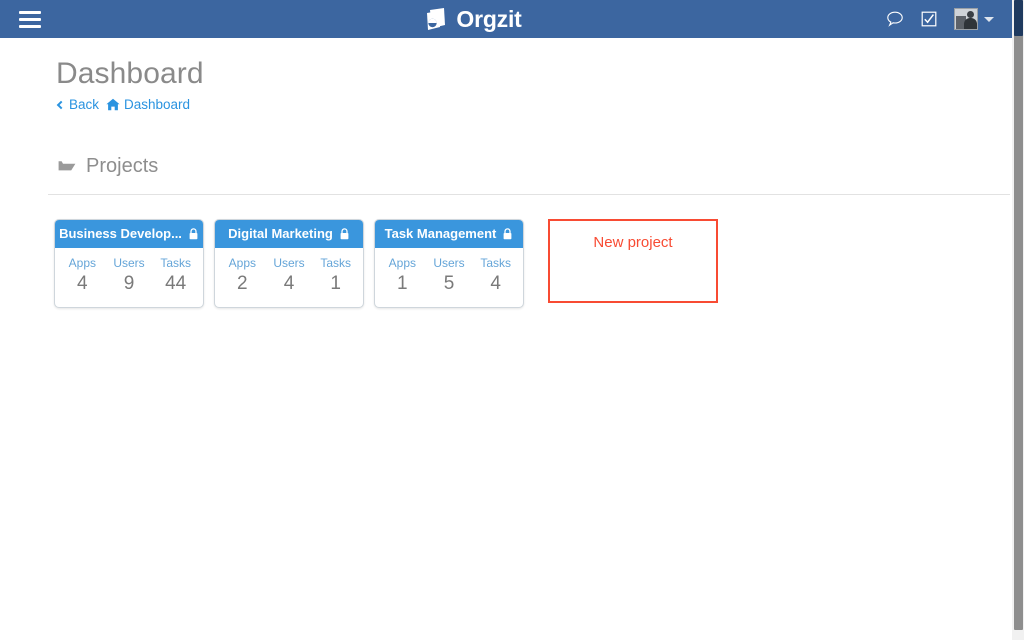  I want to click on stat-value-users: 9, so click(129, 284).